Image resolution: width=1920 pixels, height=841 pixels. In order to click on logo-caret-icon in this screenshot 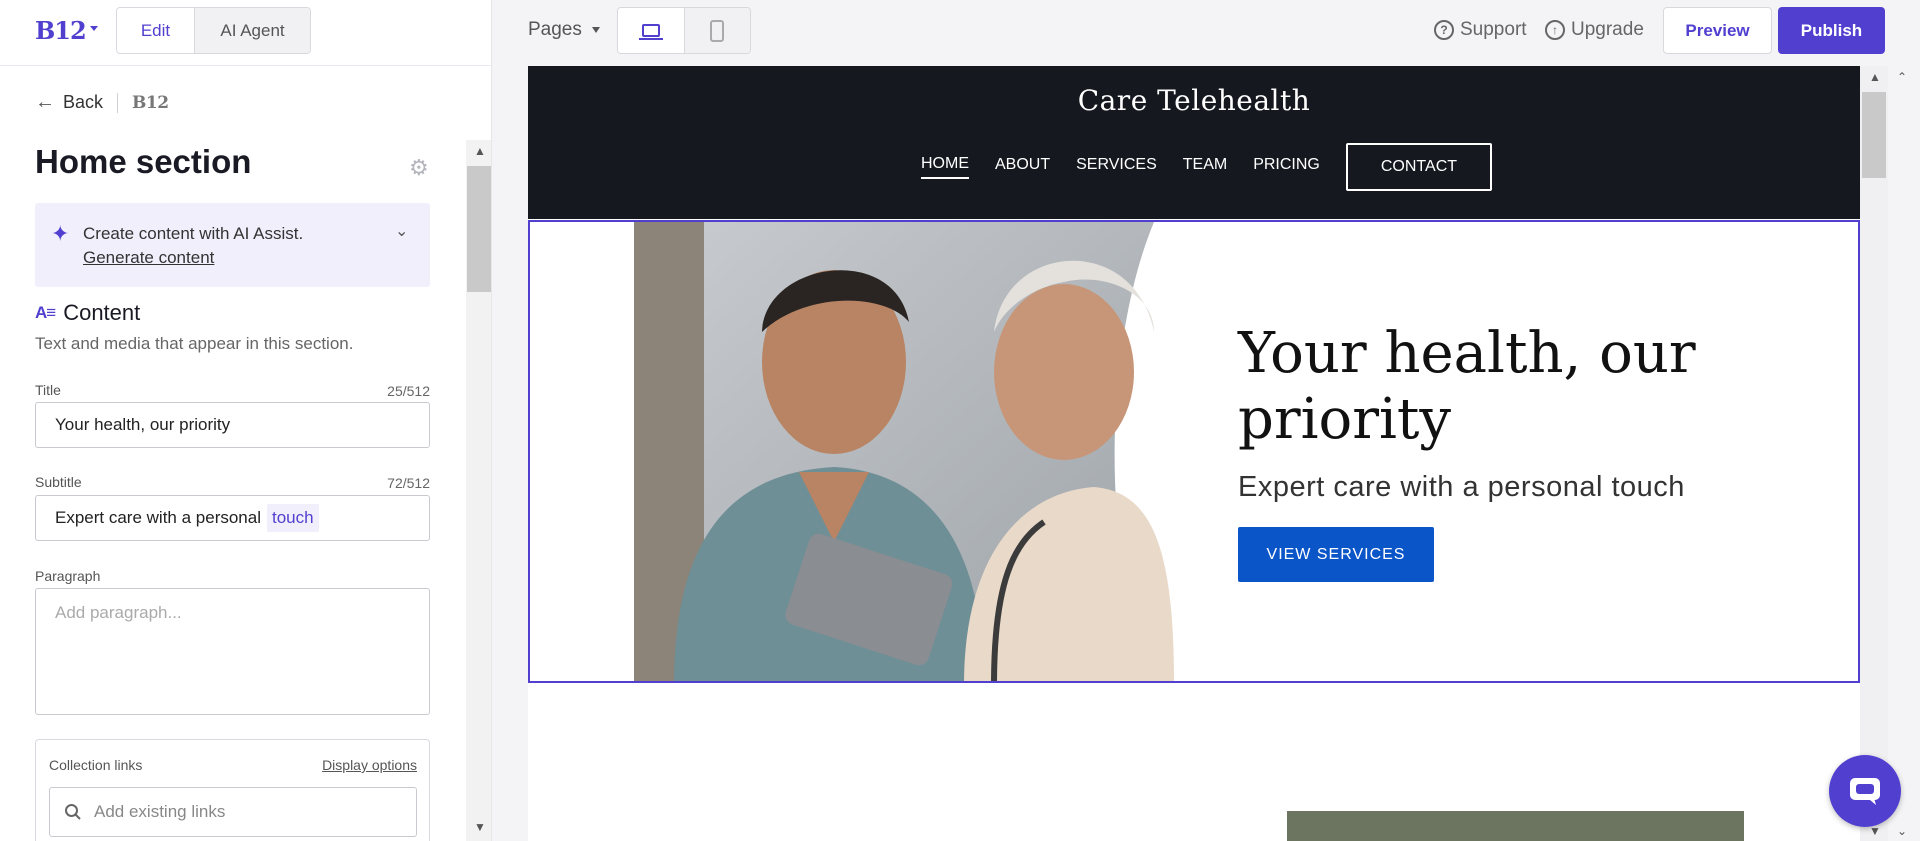, I will do `click(94, 28)`.